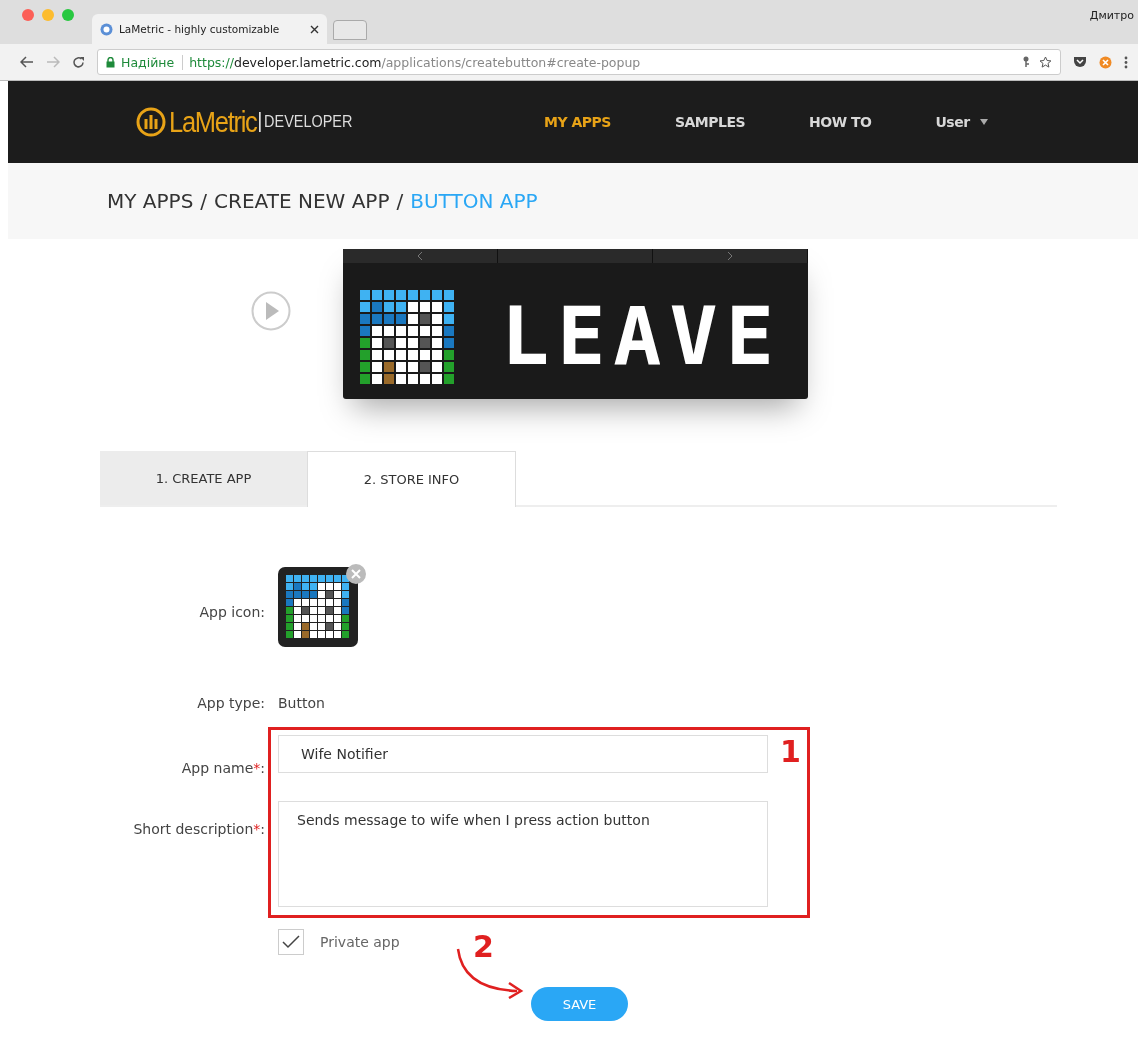  Describe the element at coordinates (575, 324) in the screenshot. I see `device-display: LEAVE` at that location.